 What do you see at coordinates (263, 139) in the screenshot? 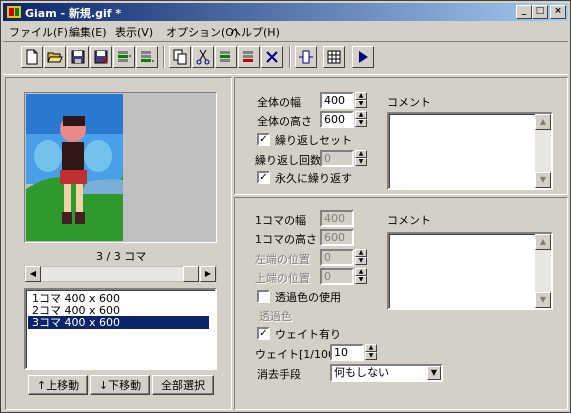
I see `loop-set-checkbox: ✓` at bounding box center [263, 139].